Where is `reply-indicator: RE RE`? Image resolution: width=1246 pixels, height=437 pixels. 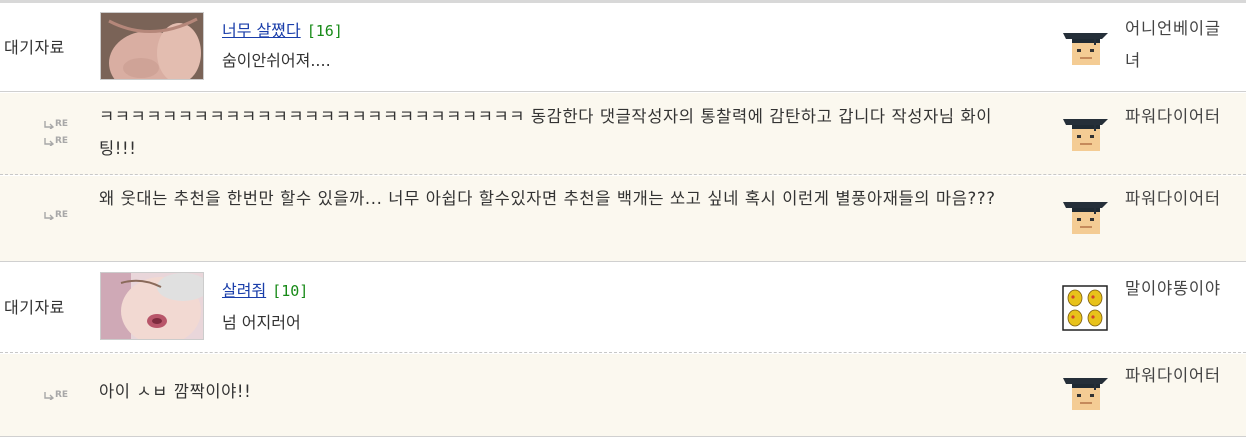 reply-indicator: RE RE is located at coordinates (56, 132).